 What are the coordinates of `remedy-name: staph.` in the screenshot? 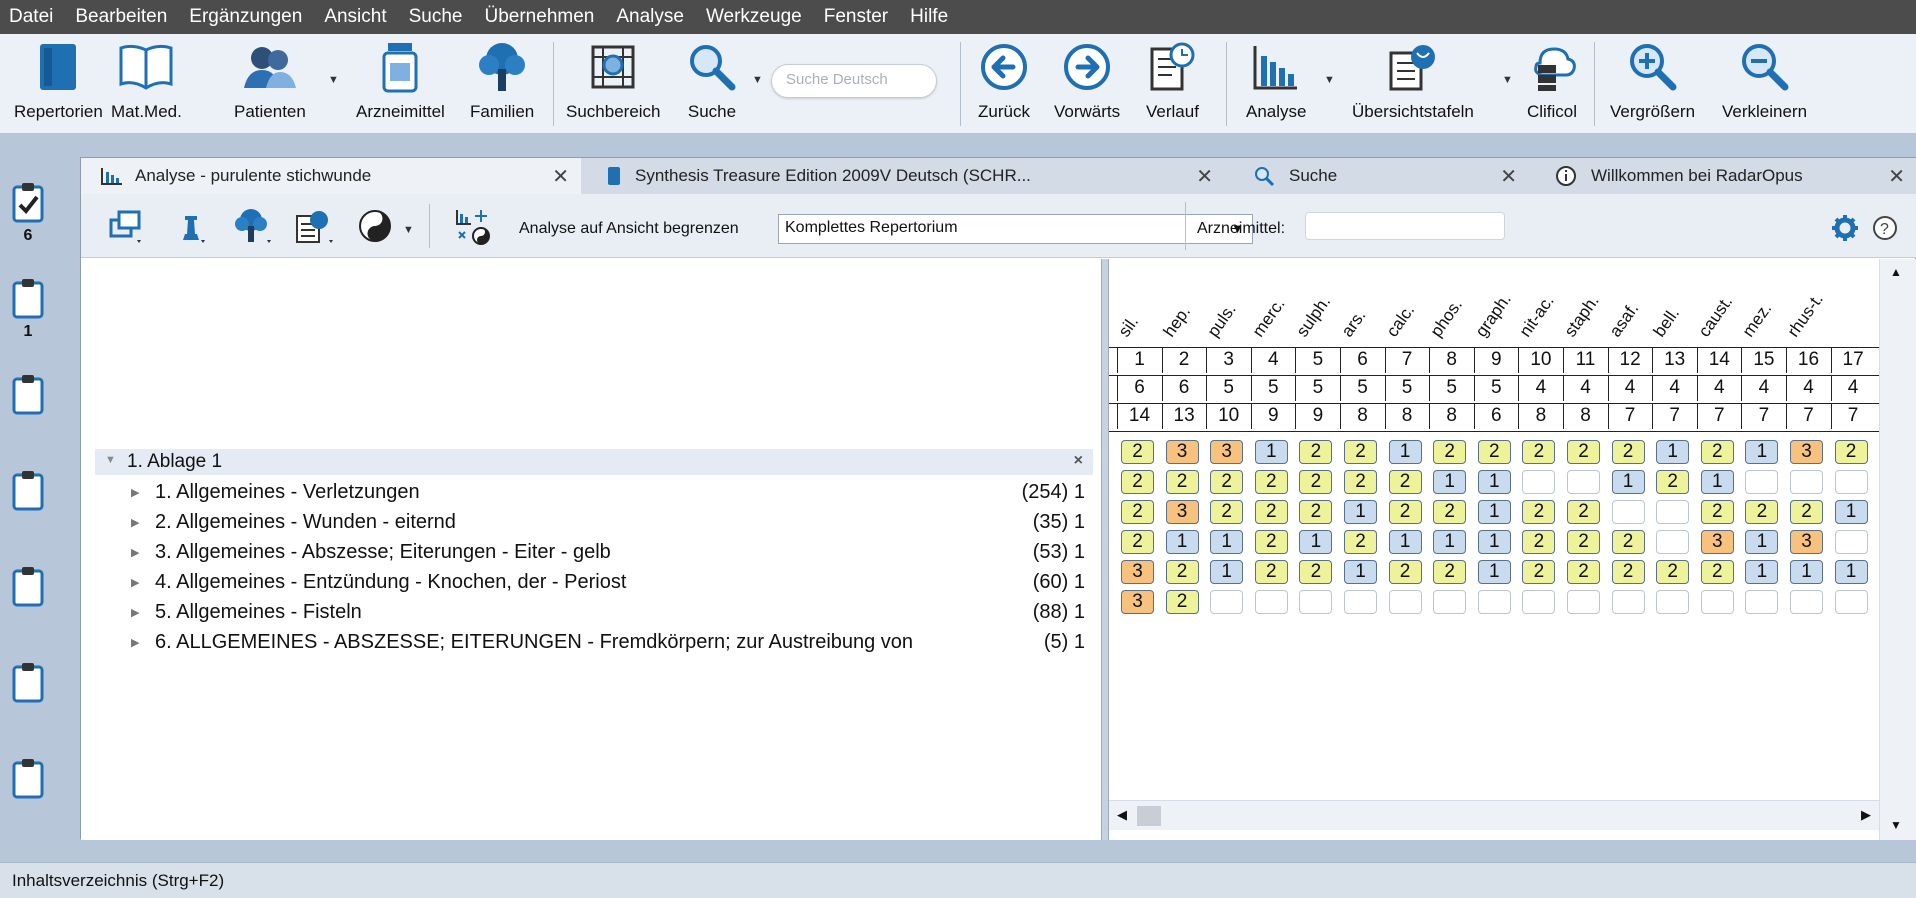 It's located at (1582, 316).